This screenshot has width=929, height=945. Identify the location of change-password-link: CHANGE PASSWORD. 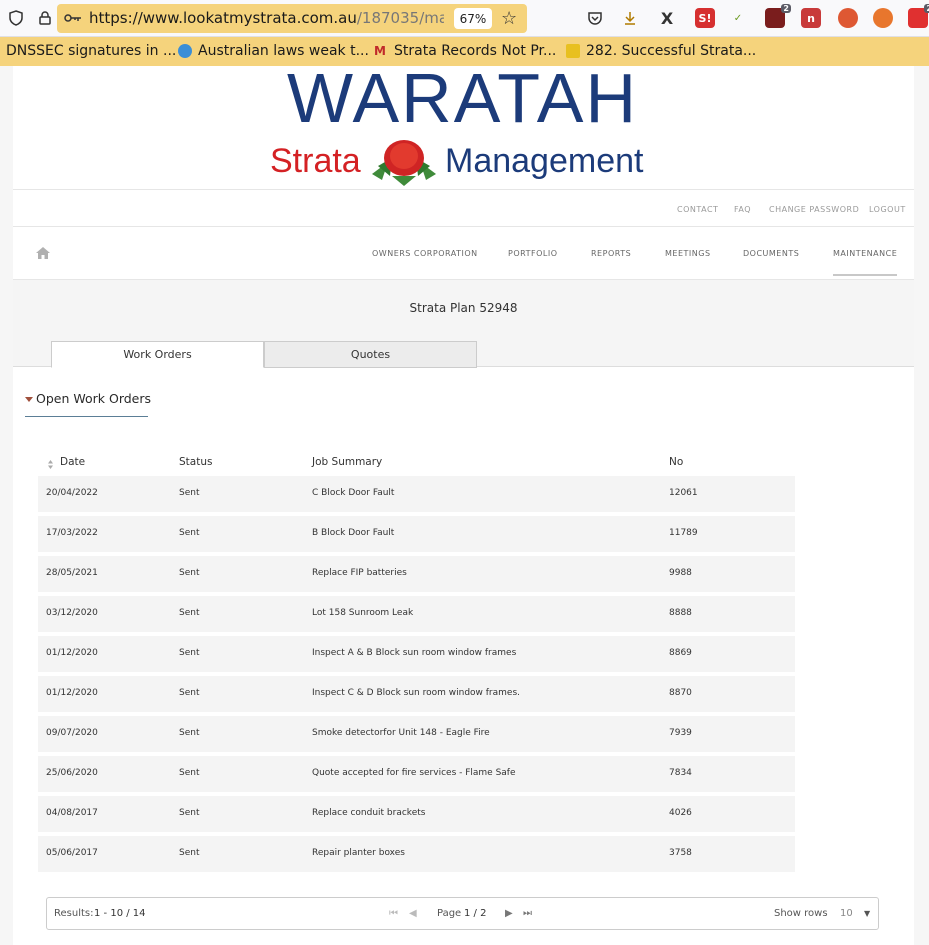
(814, 209).